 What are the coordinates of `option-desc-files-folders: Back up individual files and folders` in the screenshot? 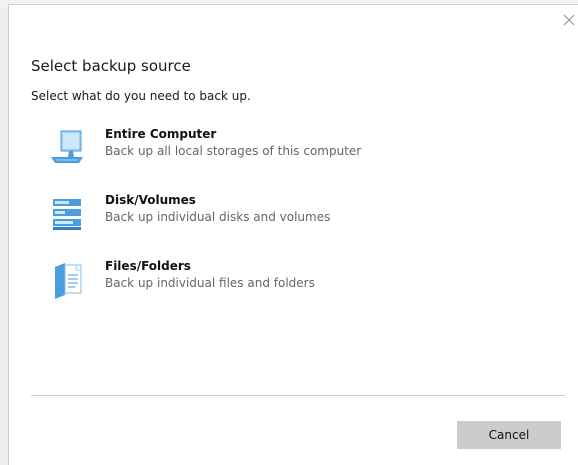 It's located at (210, 283).